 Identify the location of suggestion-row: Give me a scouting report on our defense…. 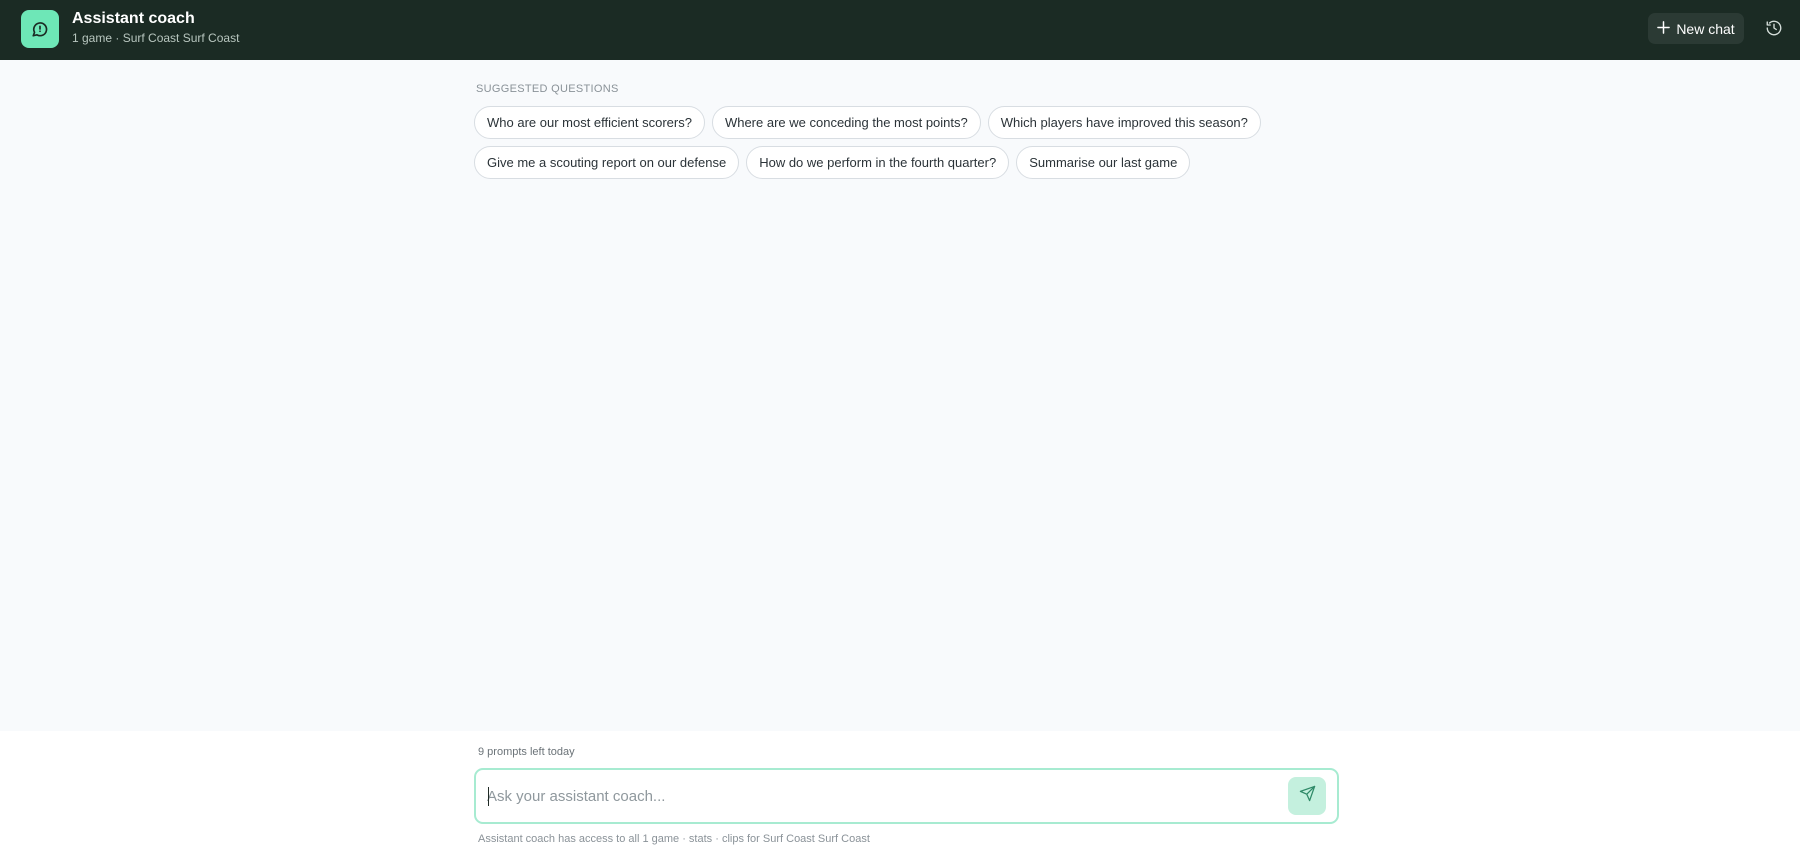
(832, 162).